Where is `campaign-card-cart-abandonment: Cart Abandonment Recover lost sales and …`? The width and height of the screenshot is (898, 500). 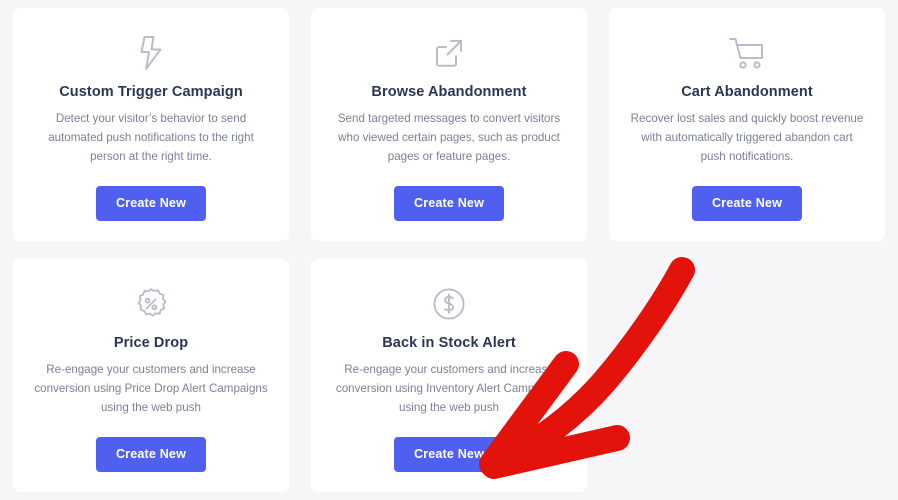 campaign-card-cart-abandonment: Cart Abandonment Recover lost sales and … is located at coordinates (747, 124).